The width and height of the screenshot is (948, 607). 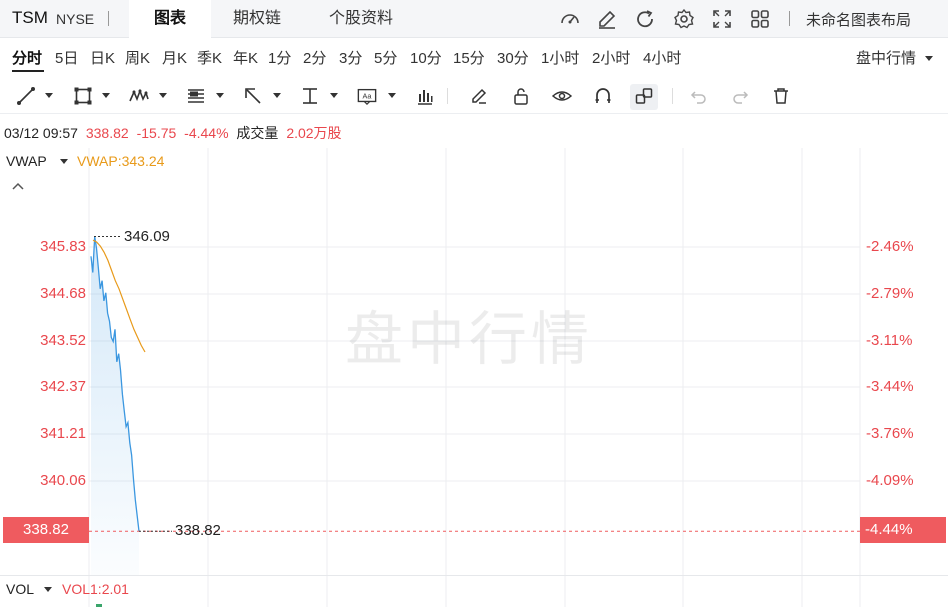 I want to click on price-area-fill, so click(x=115, y=405).